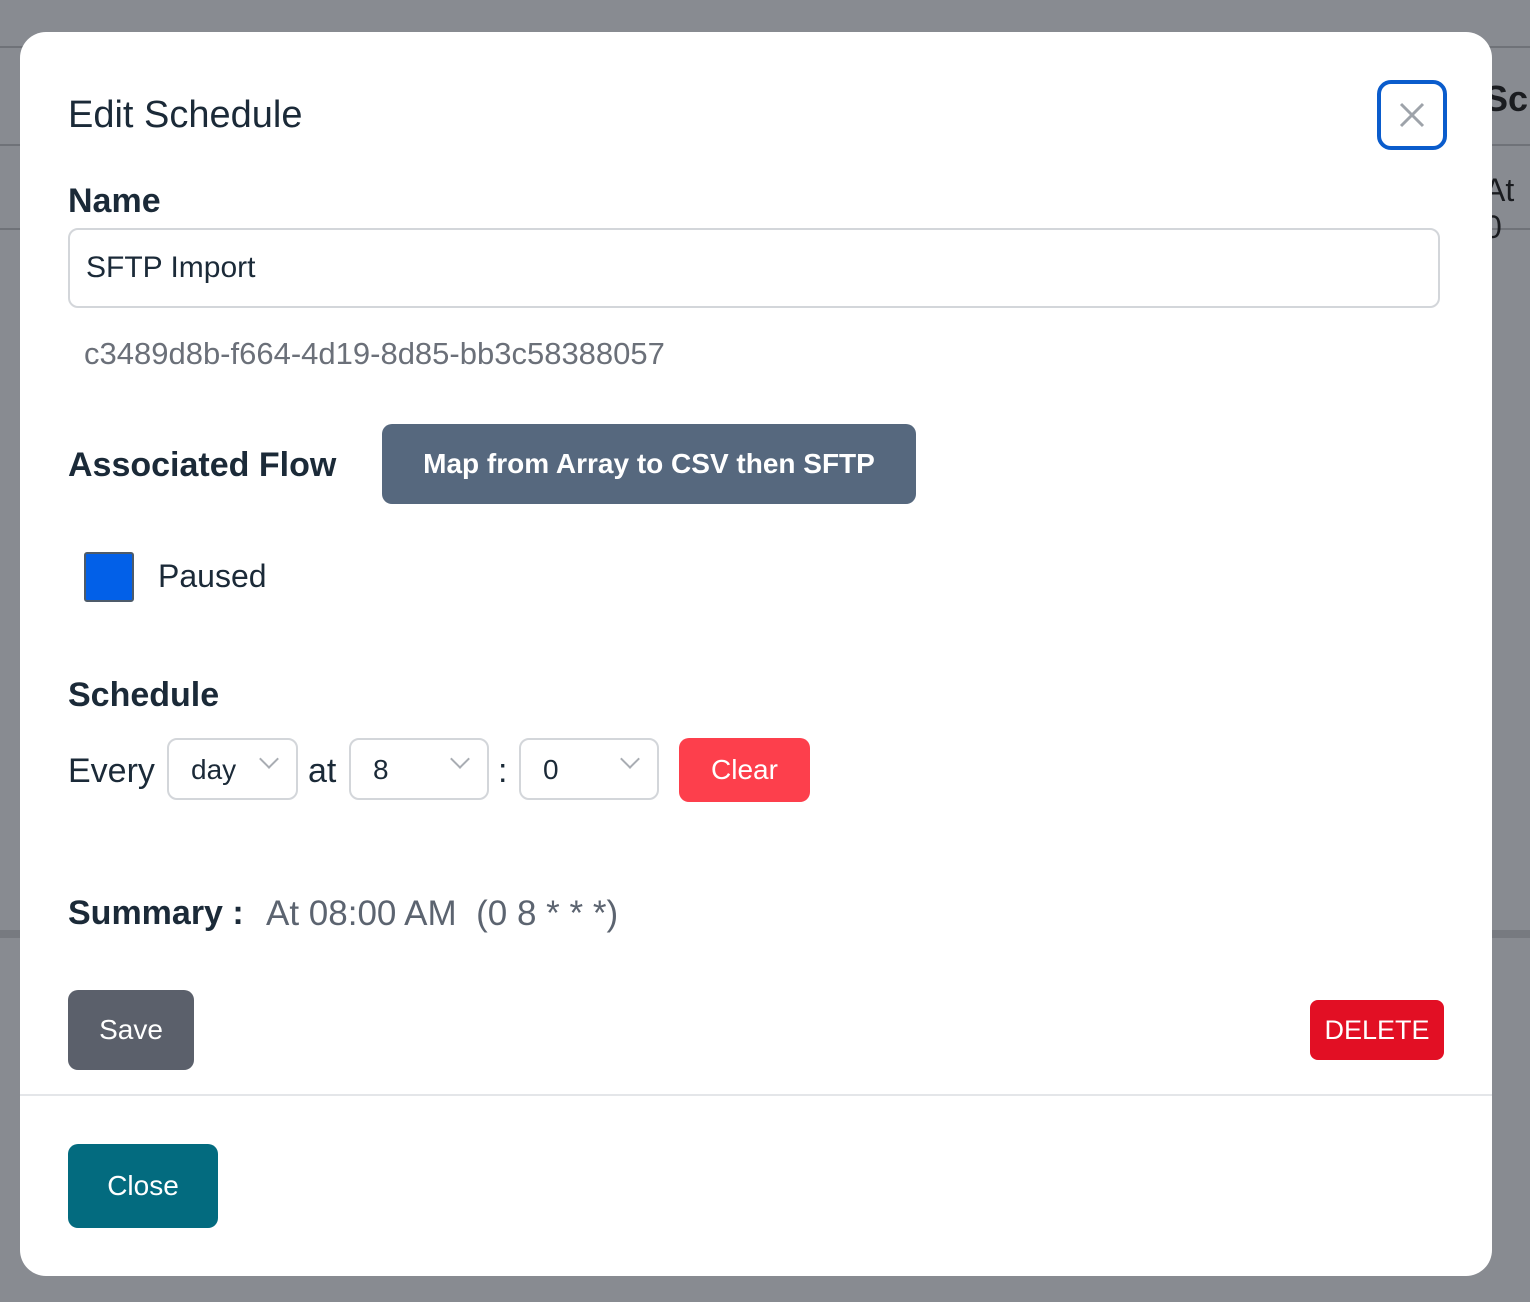 This screenshot has height=1302, width=1530. I want to click on at-label: at, so click(322, 771).